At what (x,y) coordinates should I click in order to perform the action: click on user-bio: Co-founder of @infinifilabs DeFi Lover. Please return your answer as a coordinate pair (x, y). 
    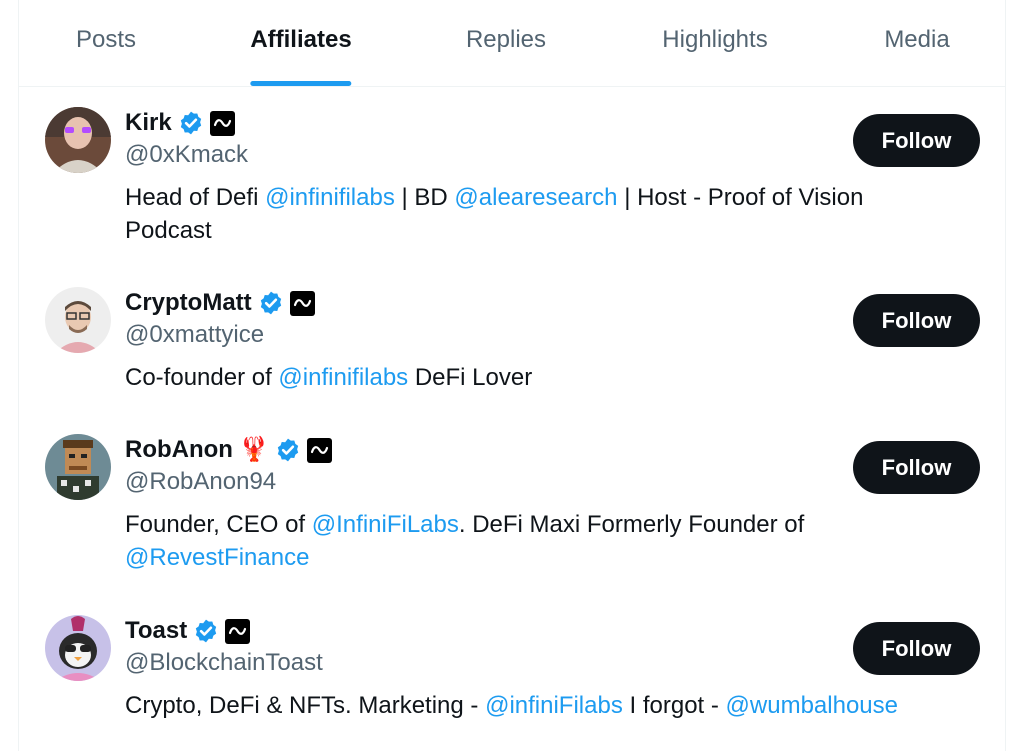
    Looking at the image, I should click on (535, 377).